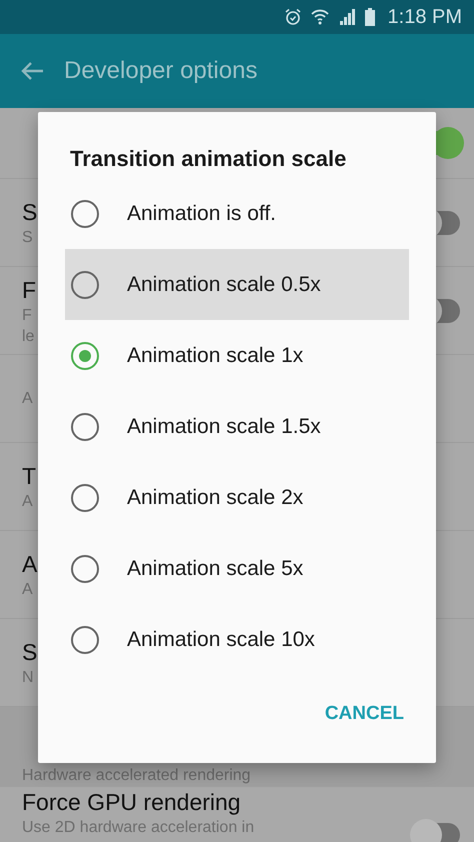  Describe the element at coordinates (29, 290) in the screenshot. I see `setting-title: F` at that location.